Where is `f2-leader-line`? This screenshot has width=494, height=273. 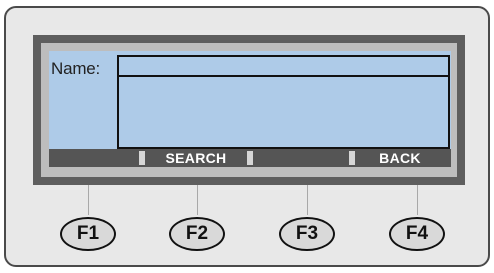 f2-leader-line is located at coordinates (197, 200).